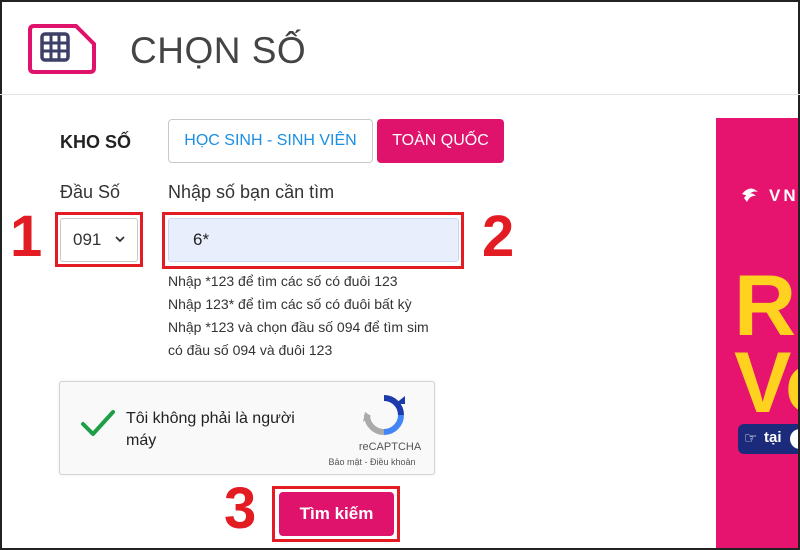  What do you see at coordinates (283, 281) in the screenshot?
I see `hint-line: Nhập *123 để tìm các số có đuôi 123` at bounding box center [283, 281].